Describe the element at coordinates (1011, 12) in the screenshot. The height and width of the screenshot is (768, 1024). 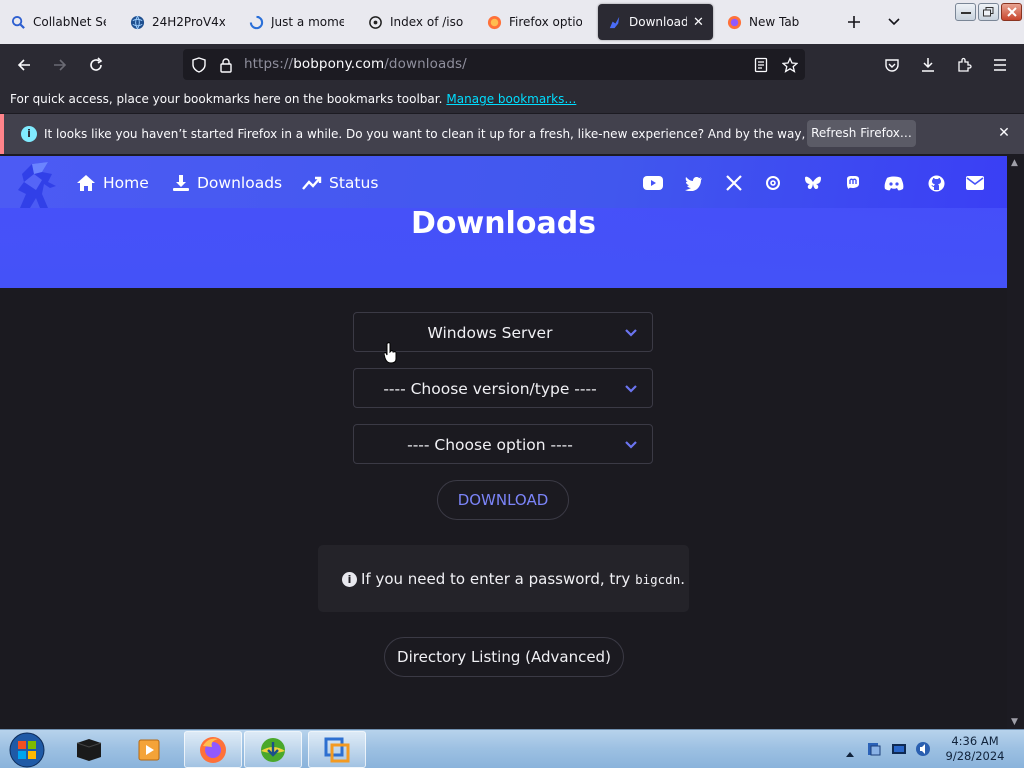
I see `window-close-button` at that location.